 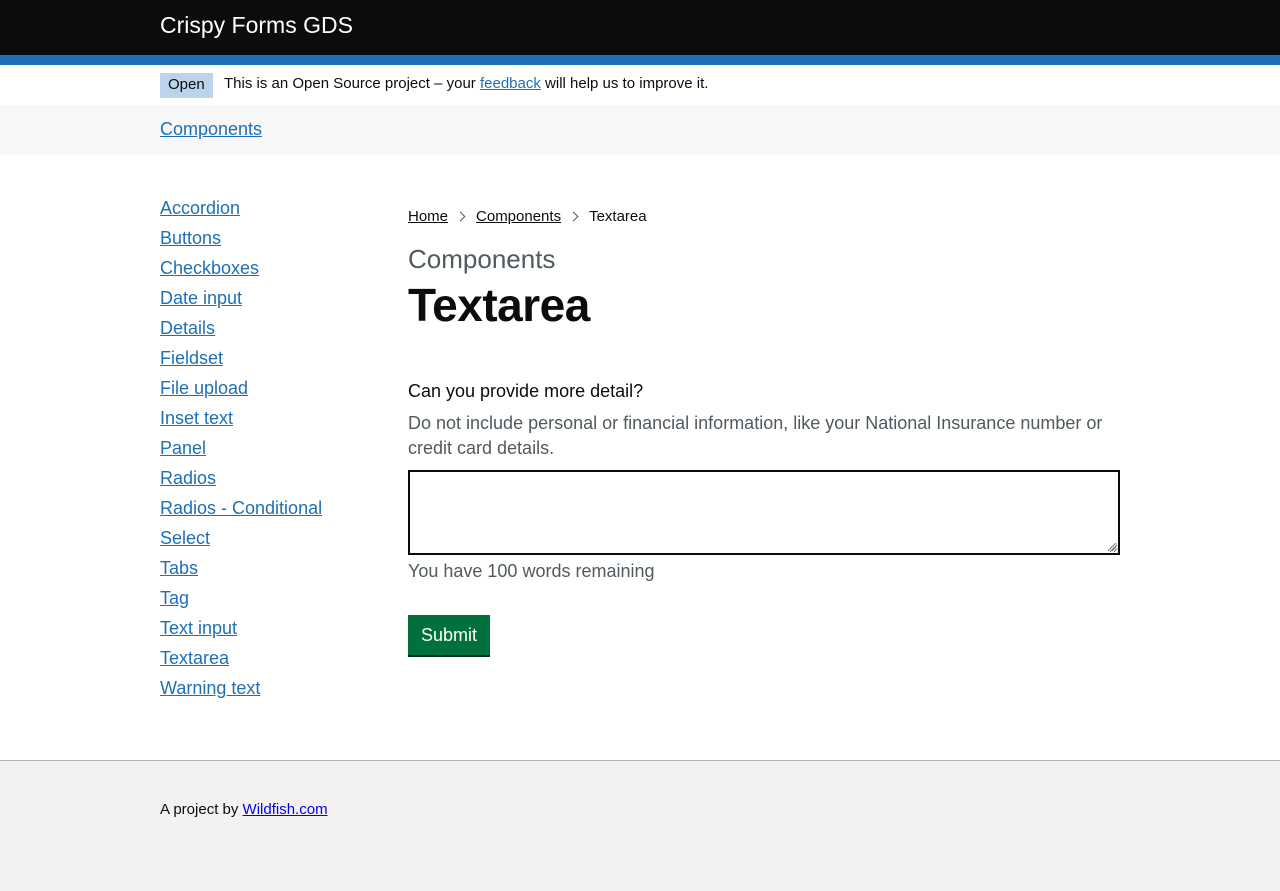 What do you see at coordinates (618, 216) in the screenshot?
I see `breadcrumb-current: Textarea` at bounding box center [618, 216].